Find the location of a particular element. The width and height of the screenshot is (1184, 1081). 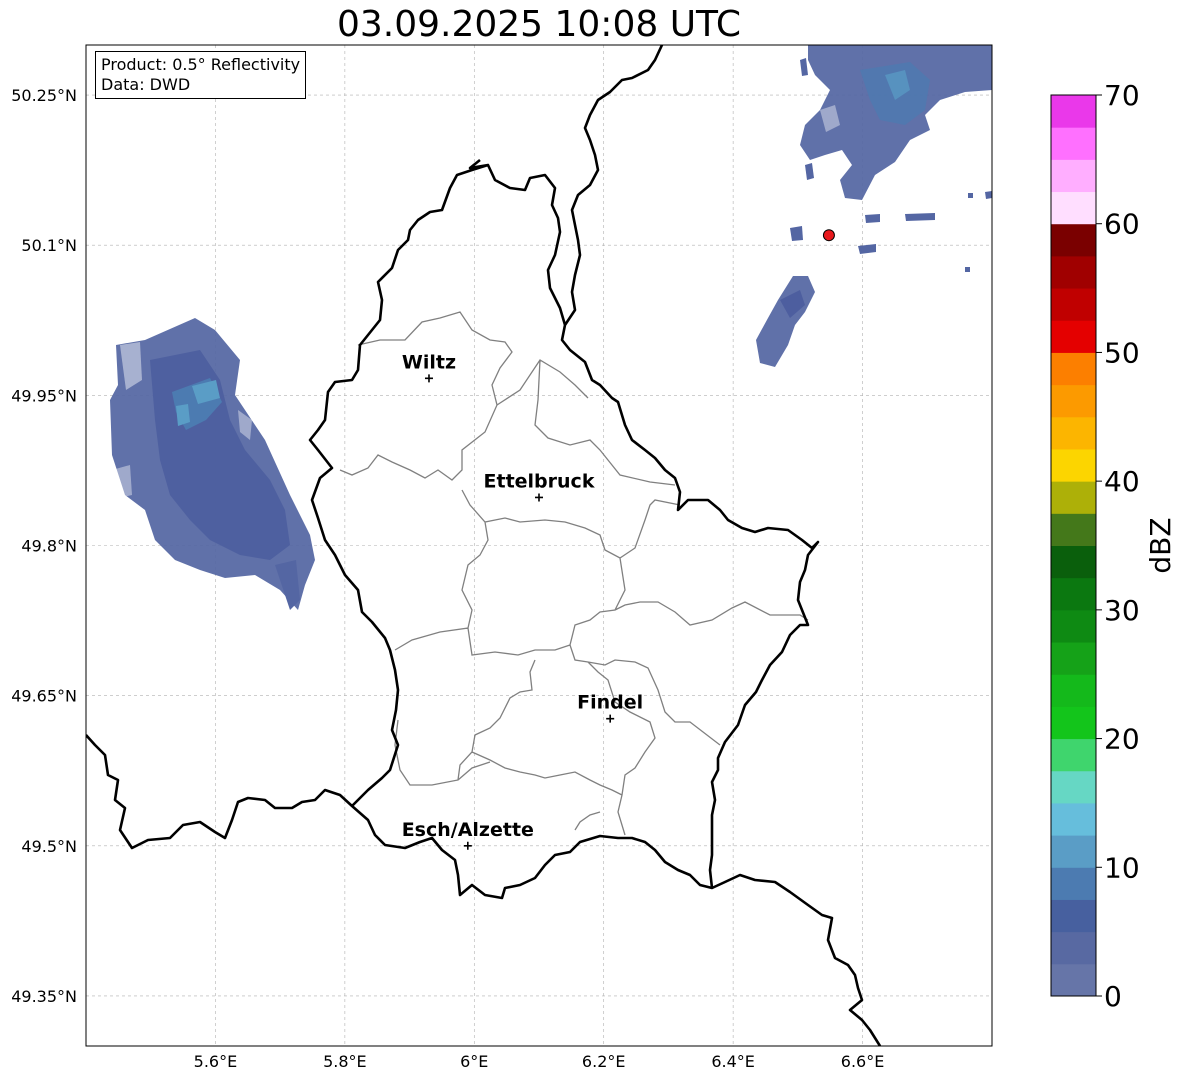

lat-tick-label: 50.25°N is located at coordinates (44, 95).